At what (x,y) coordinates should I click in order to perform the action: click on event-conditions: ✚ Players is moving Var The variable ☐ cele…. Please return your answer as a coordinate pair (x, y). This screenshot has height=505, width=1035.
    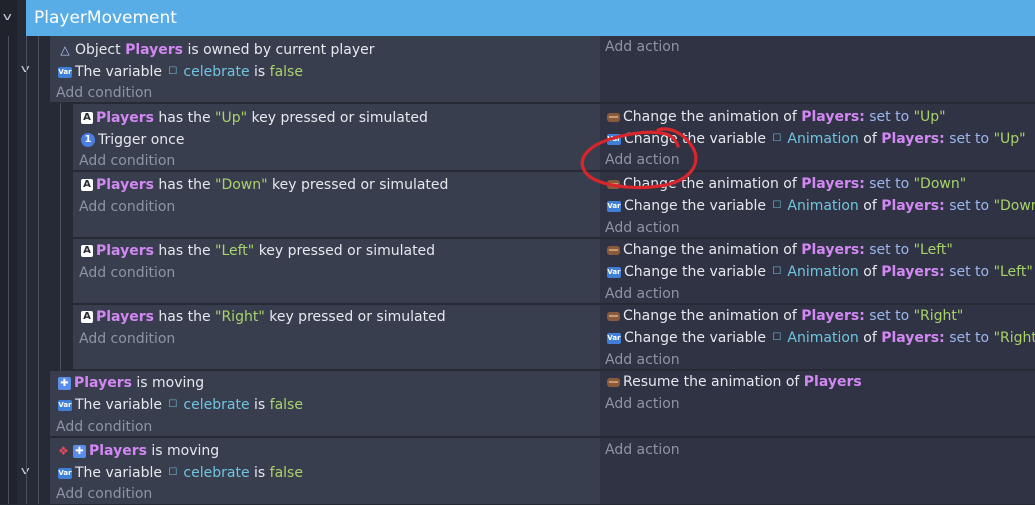
    Looking at the image, I should click on (325, 404).